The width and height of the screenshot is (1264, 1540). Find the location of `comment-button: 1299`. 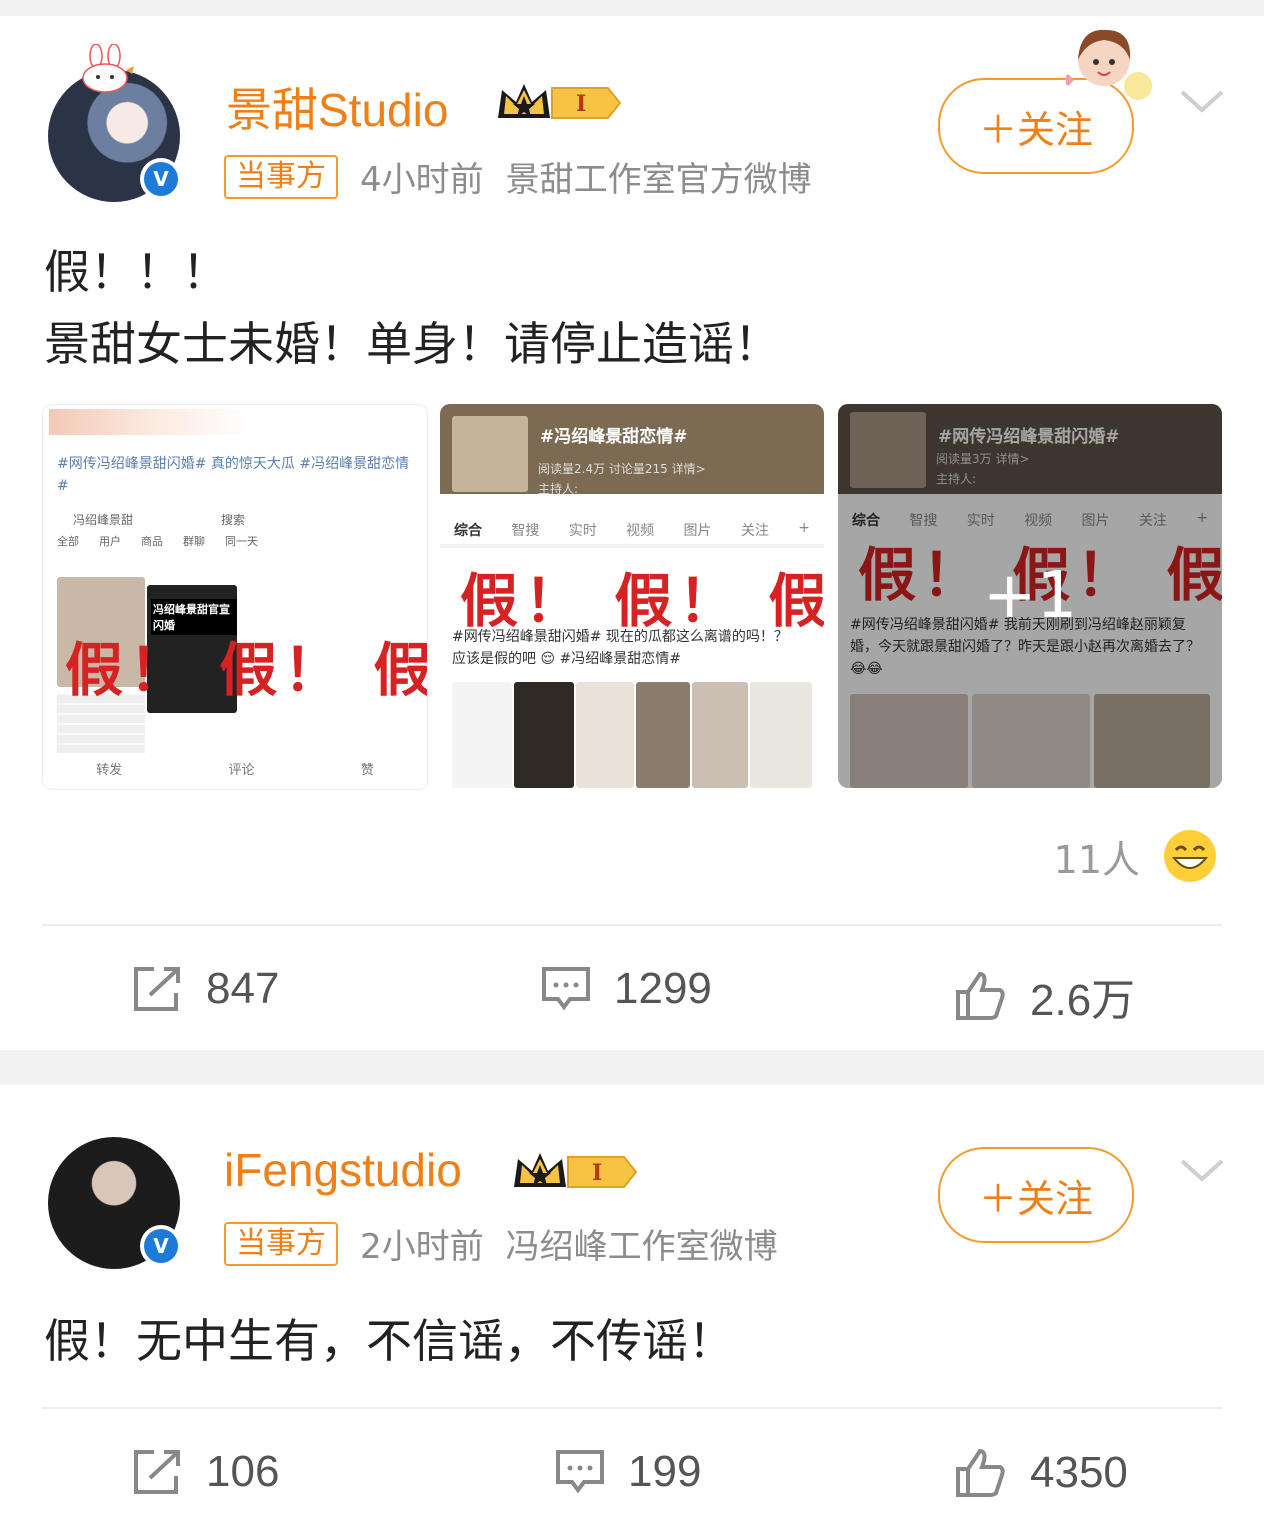

comment-button: 1299 is located at coordinates (626, 989).